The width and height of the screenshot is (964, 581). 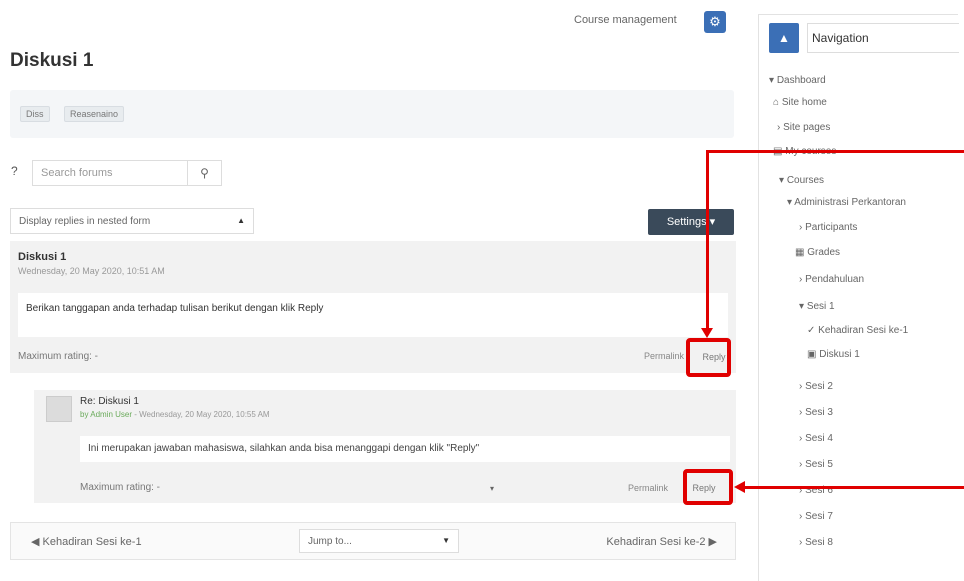 I want to click on nav-item-sesi-5: › Sesi 5, so click(x=816, y=464).